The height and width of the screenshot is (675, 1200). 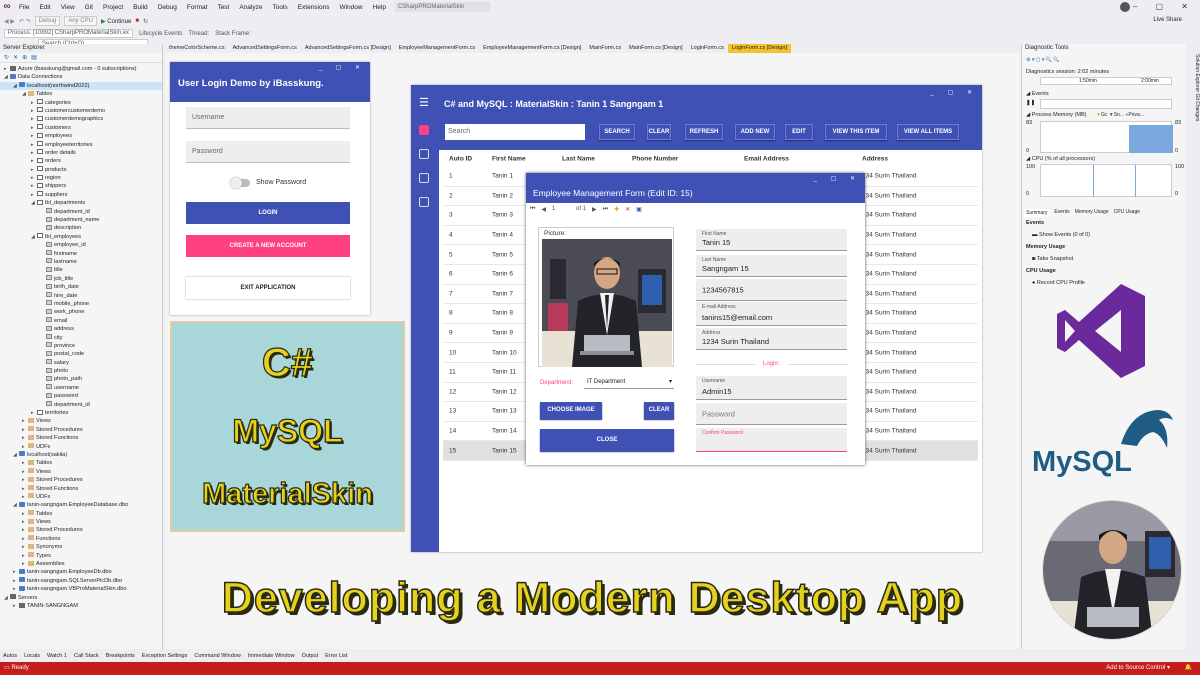 What do you see at coordinates (424, 178) in the screenshot?
I see `sidebar-users-icon` at bounding box center [424, 178].